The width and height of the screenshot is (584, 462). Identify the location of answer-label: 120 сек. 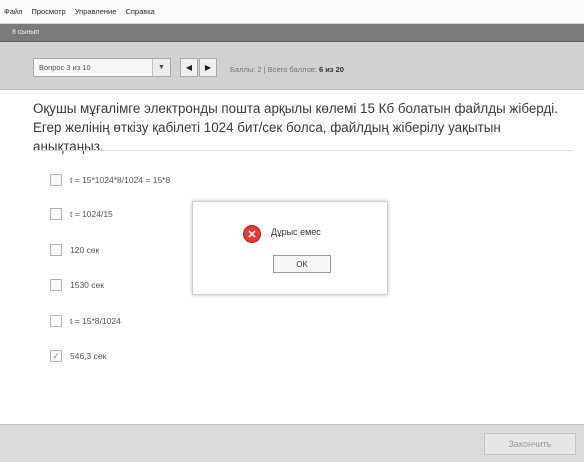
(85, 250).